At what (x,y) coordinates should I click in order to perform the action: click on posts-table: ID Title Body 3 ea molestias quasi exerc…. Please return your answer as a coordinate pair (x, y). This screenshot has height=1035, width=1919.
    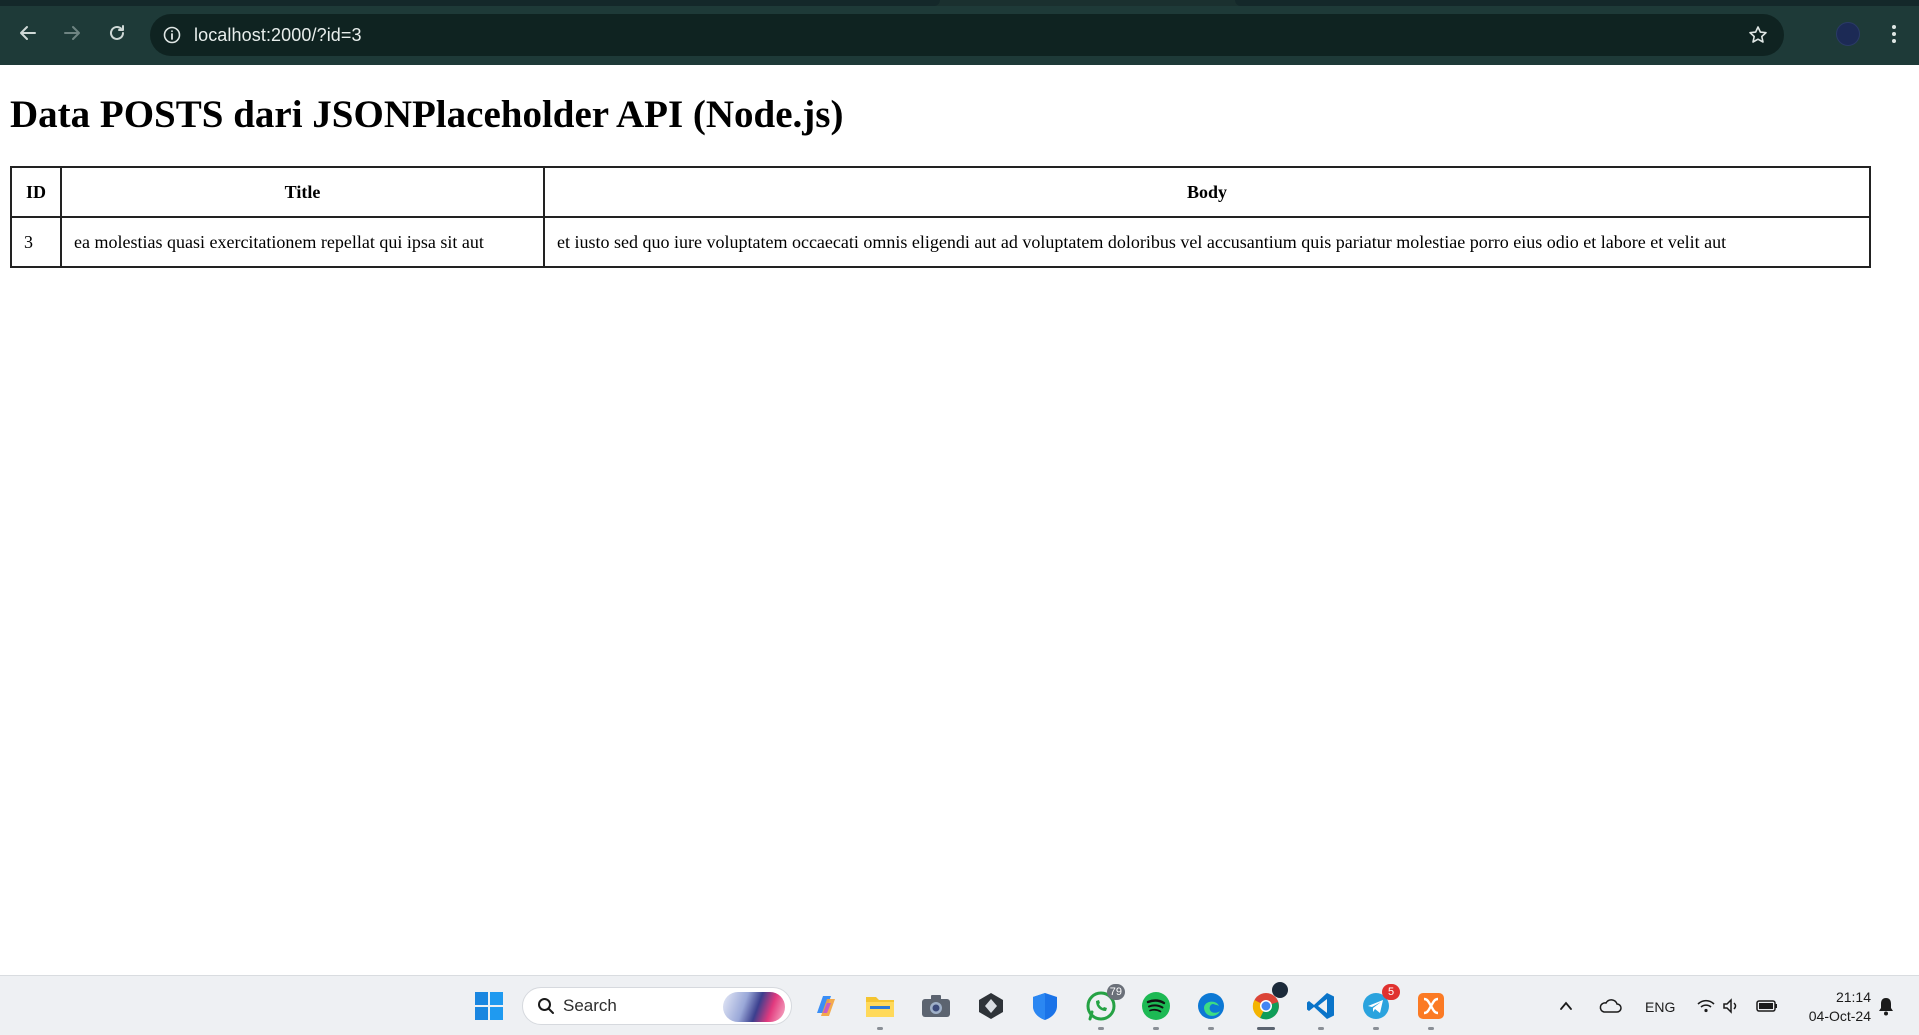
    Looking at the image, I should click on (940, 217).